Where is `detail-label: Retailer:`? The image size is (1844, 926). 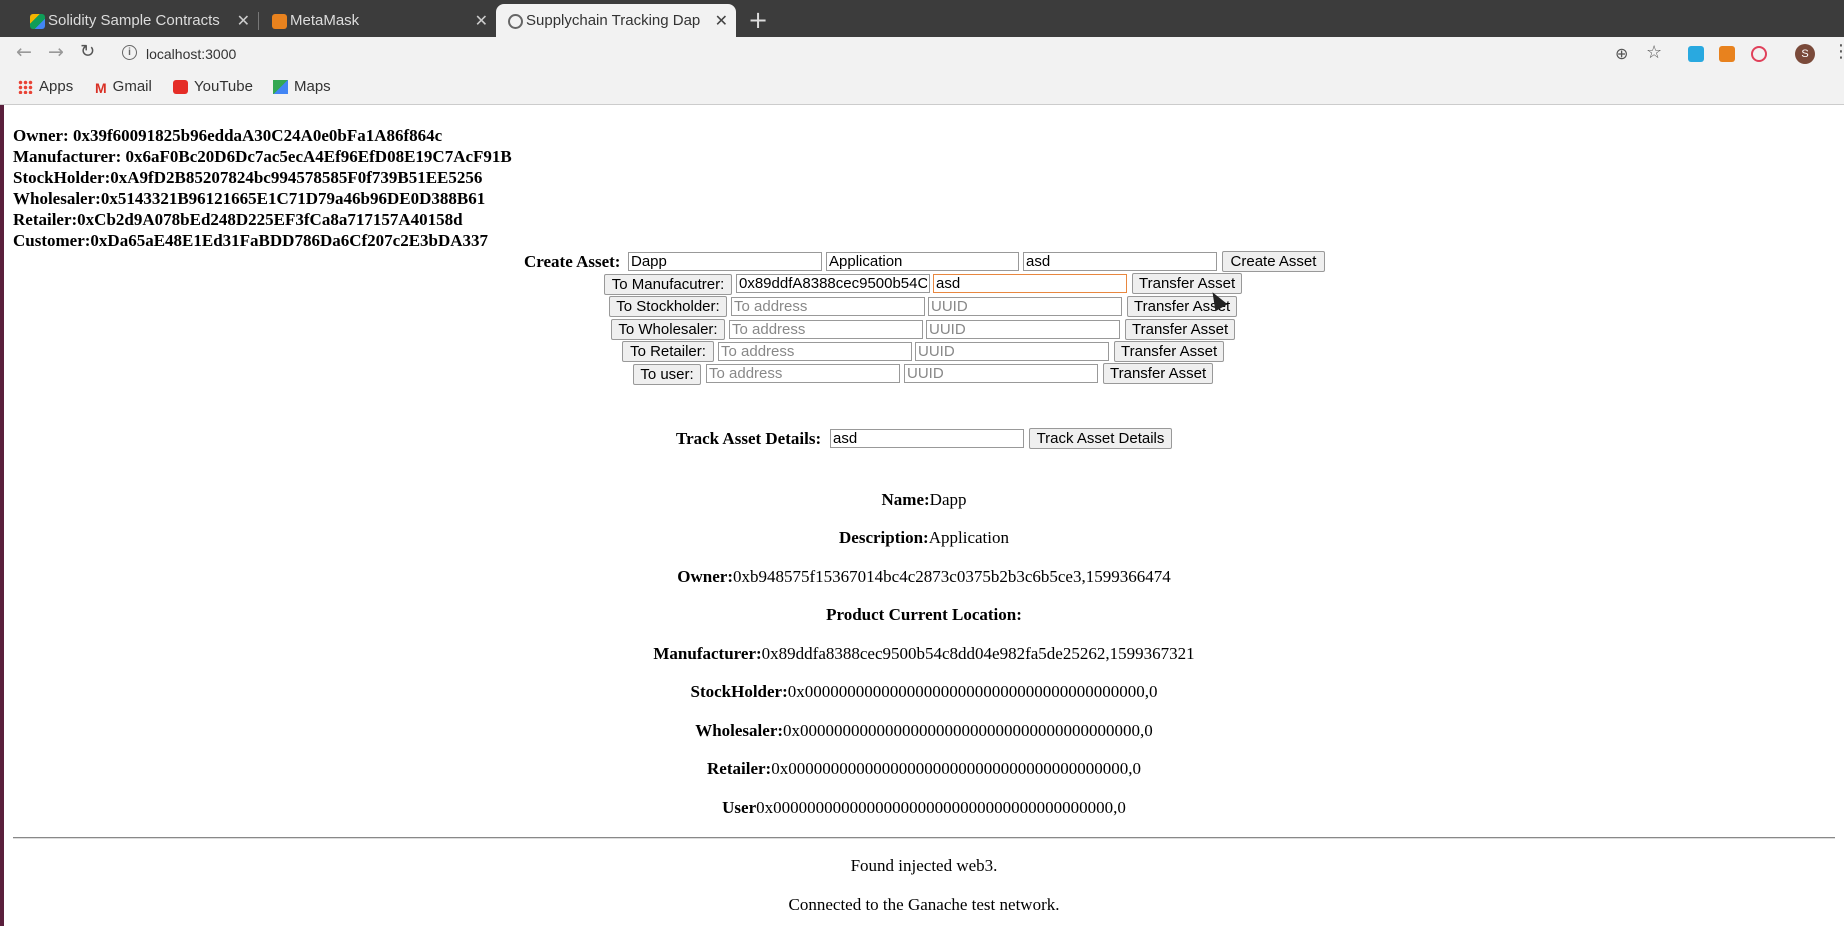
detail-label: Retailer: is located at coordinates (739, 768).